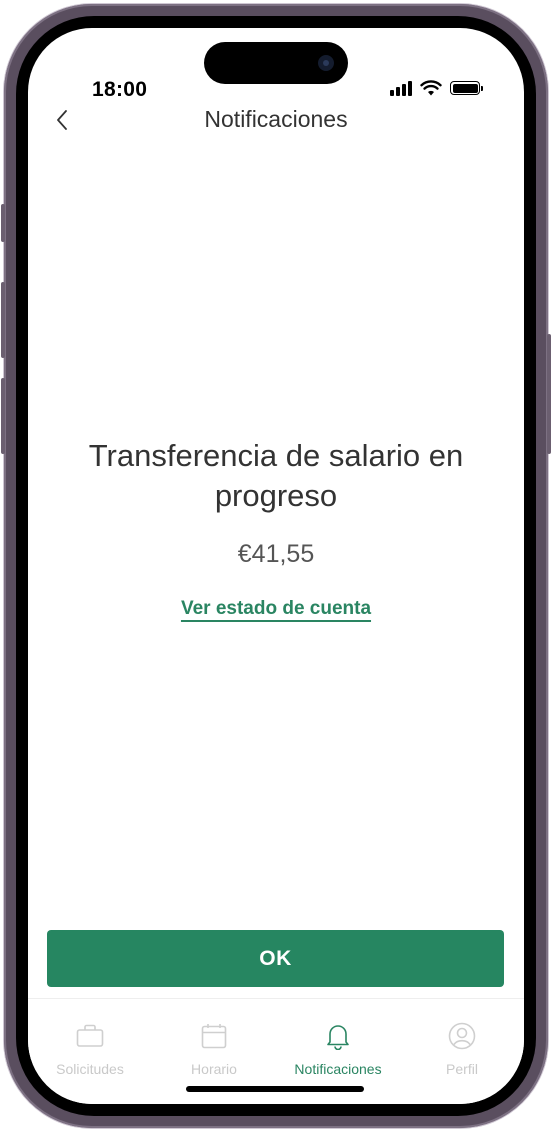  I want to click on tab-label: Notificaciones, so click(338, 1069).